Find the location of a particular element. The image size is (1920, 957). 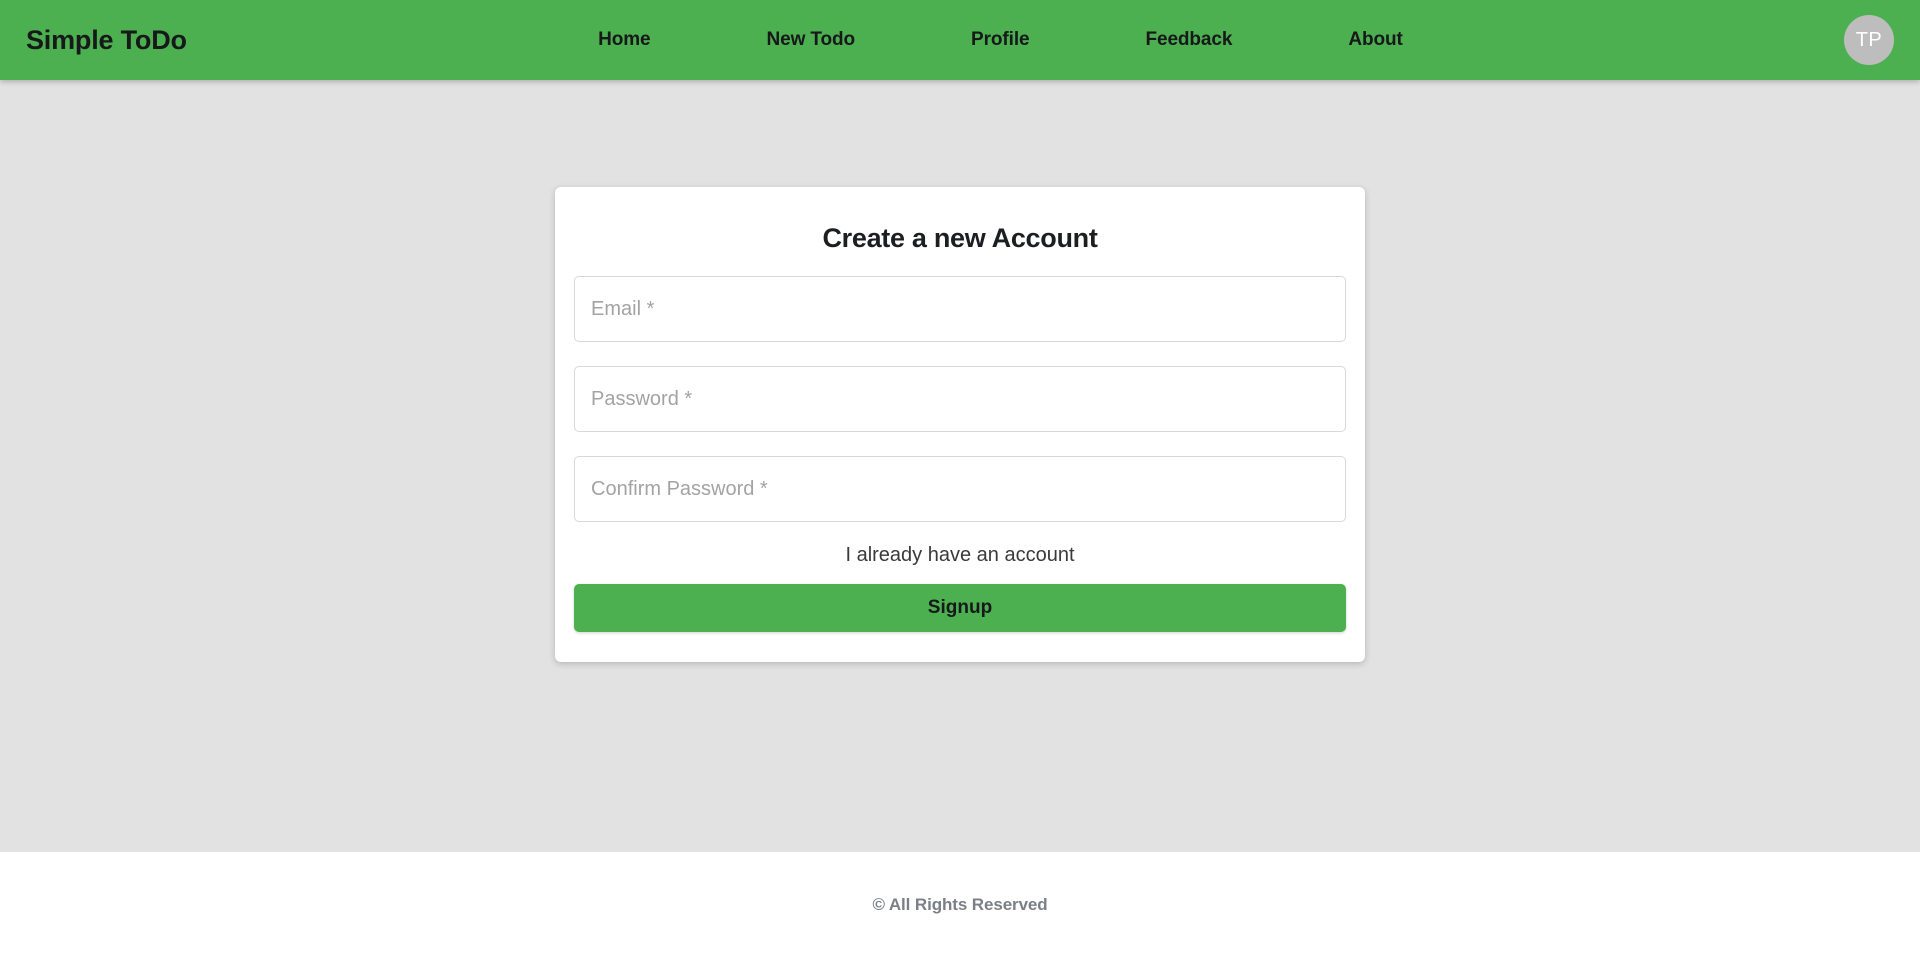

nav-link-home: Home is located at coordinates (624, 40).